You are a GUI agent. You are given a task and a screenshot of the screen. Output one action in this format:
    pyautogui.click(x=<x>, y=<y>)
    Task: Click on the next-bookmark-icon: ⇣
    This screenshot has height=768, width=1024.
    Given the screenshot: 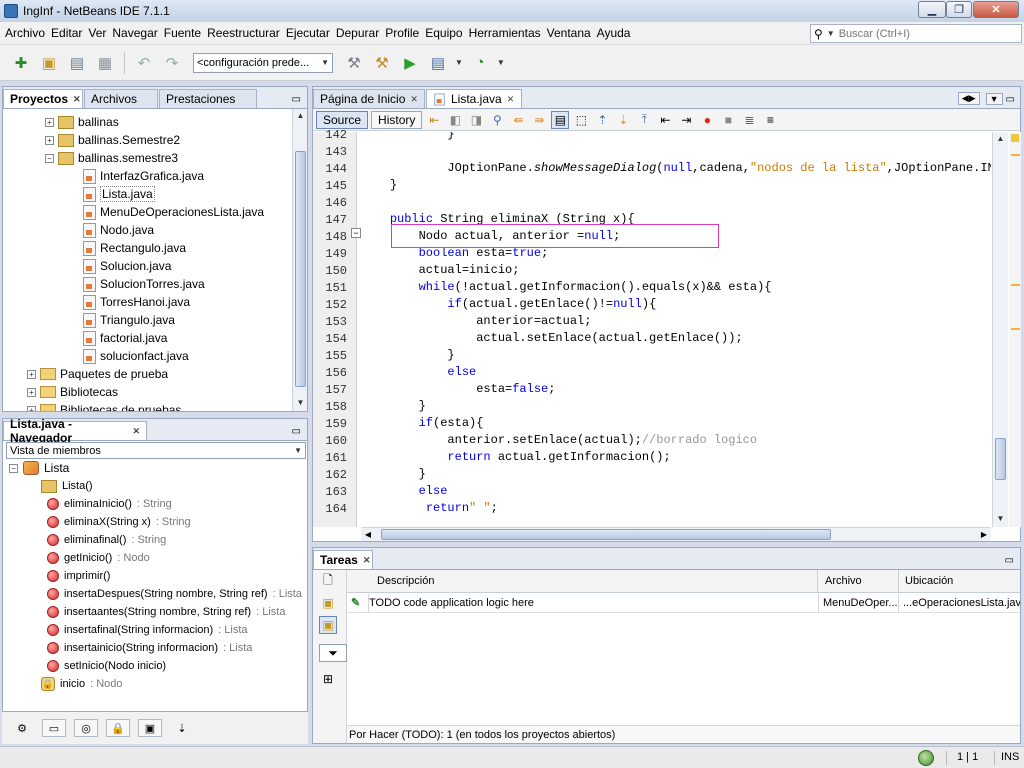 What is the action you would take?
    pyautogui.click(x=623, y=120)
    